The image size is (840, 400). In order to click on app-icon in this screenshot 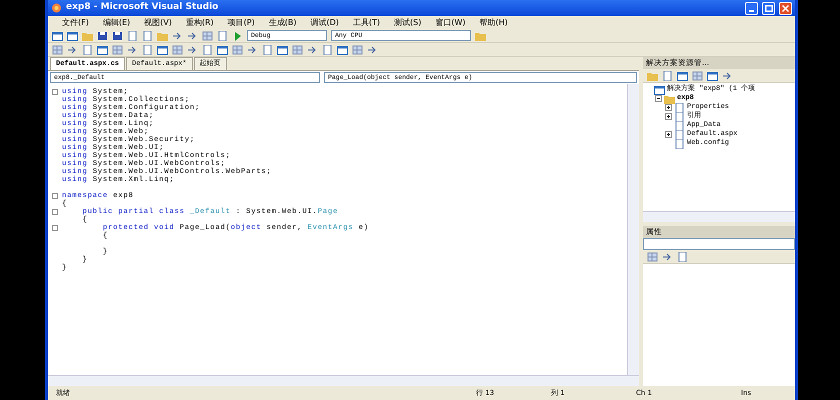, I will do `click(56, 8)`.